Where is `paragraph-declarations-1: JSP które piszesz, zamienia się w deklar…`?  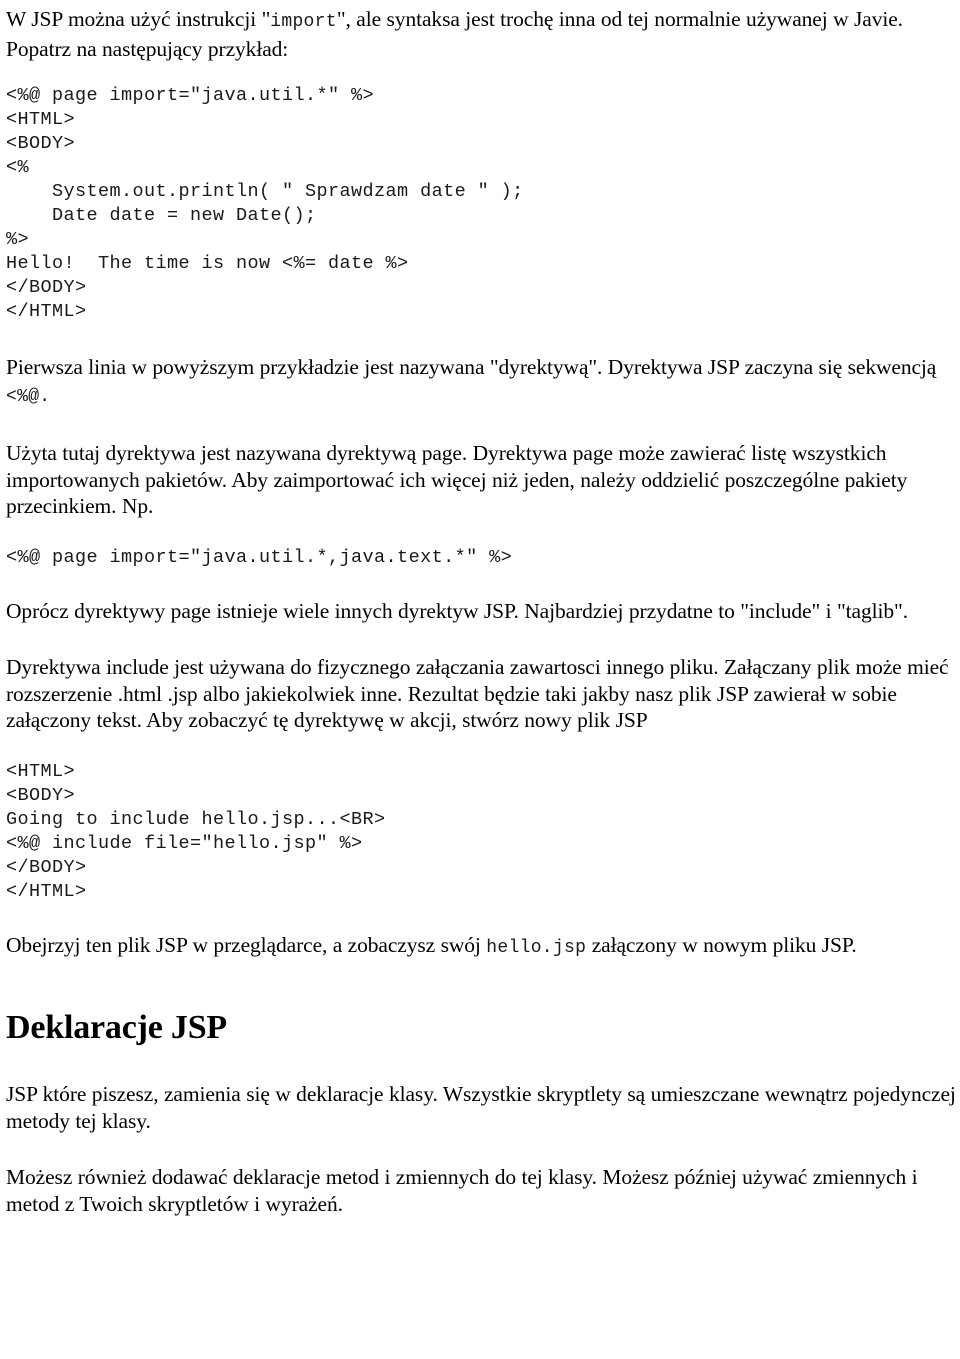
paragraph-declarations-1: JSP które piszesz, zamienia się w deklar… is located at coordinates (481, 1107).